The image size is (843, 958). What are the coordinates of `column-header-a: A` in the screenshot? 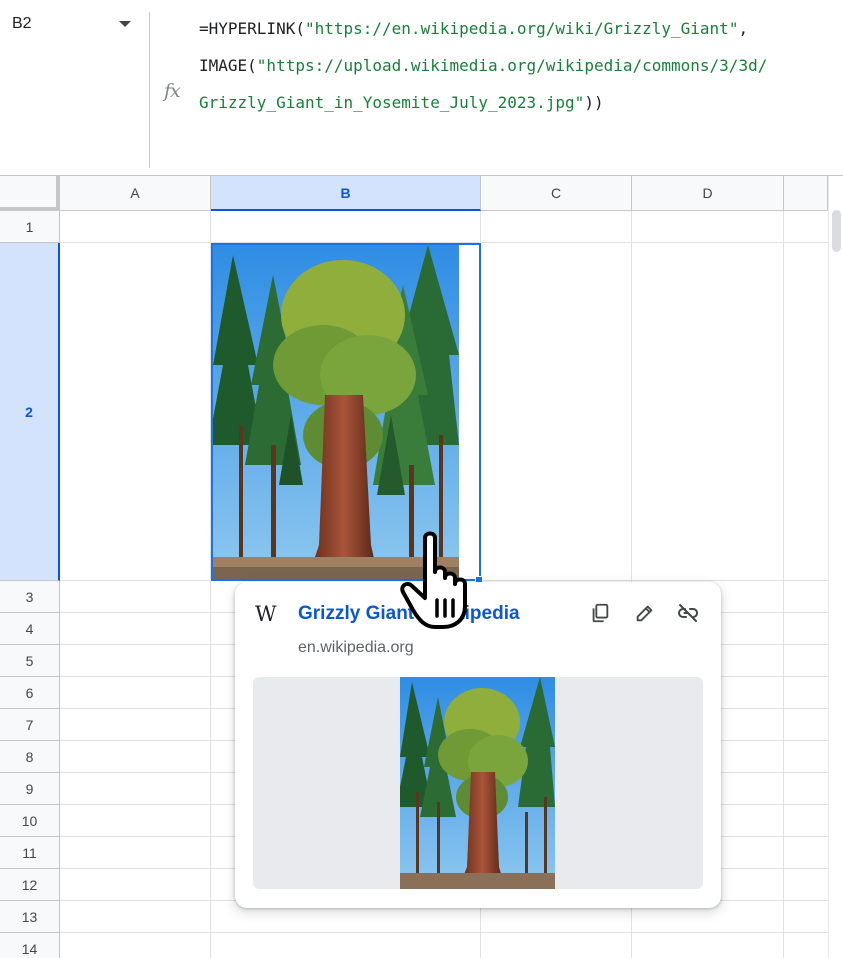 It's located at (135, 193).